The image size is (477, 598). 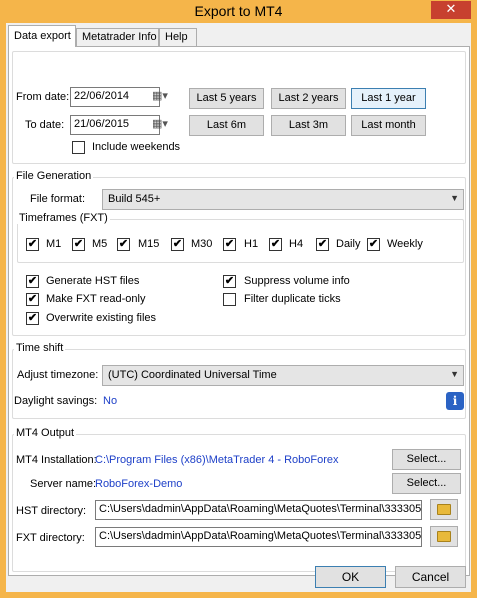 I want to click on daylight-savings-value: No, so click(x=110, y=401).